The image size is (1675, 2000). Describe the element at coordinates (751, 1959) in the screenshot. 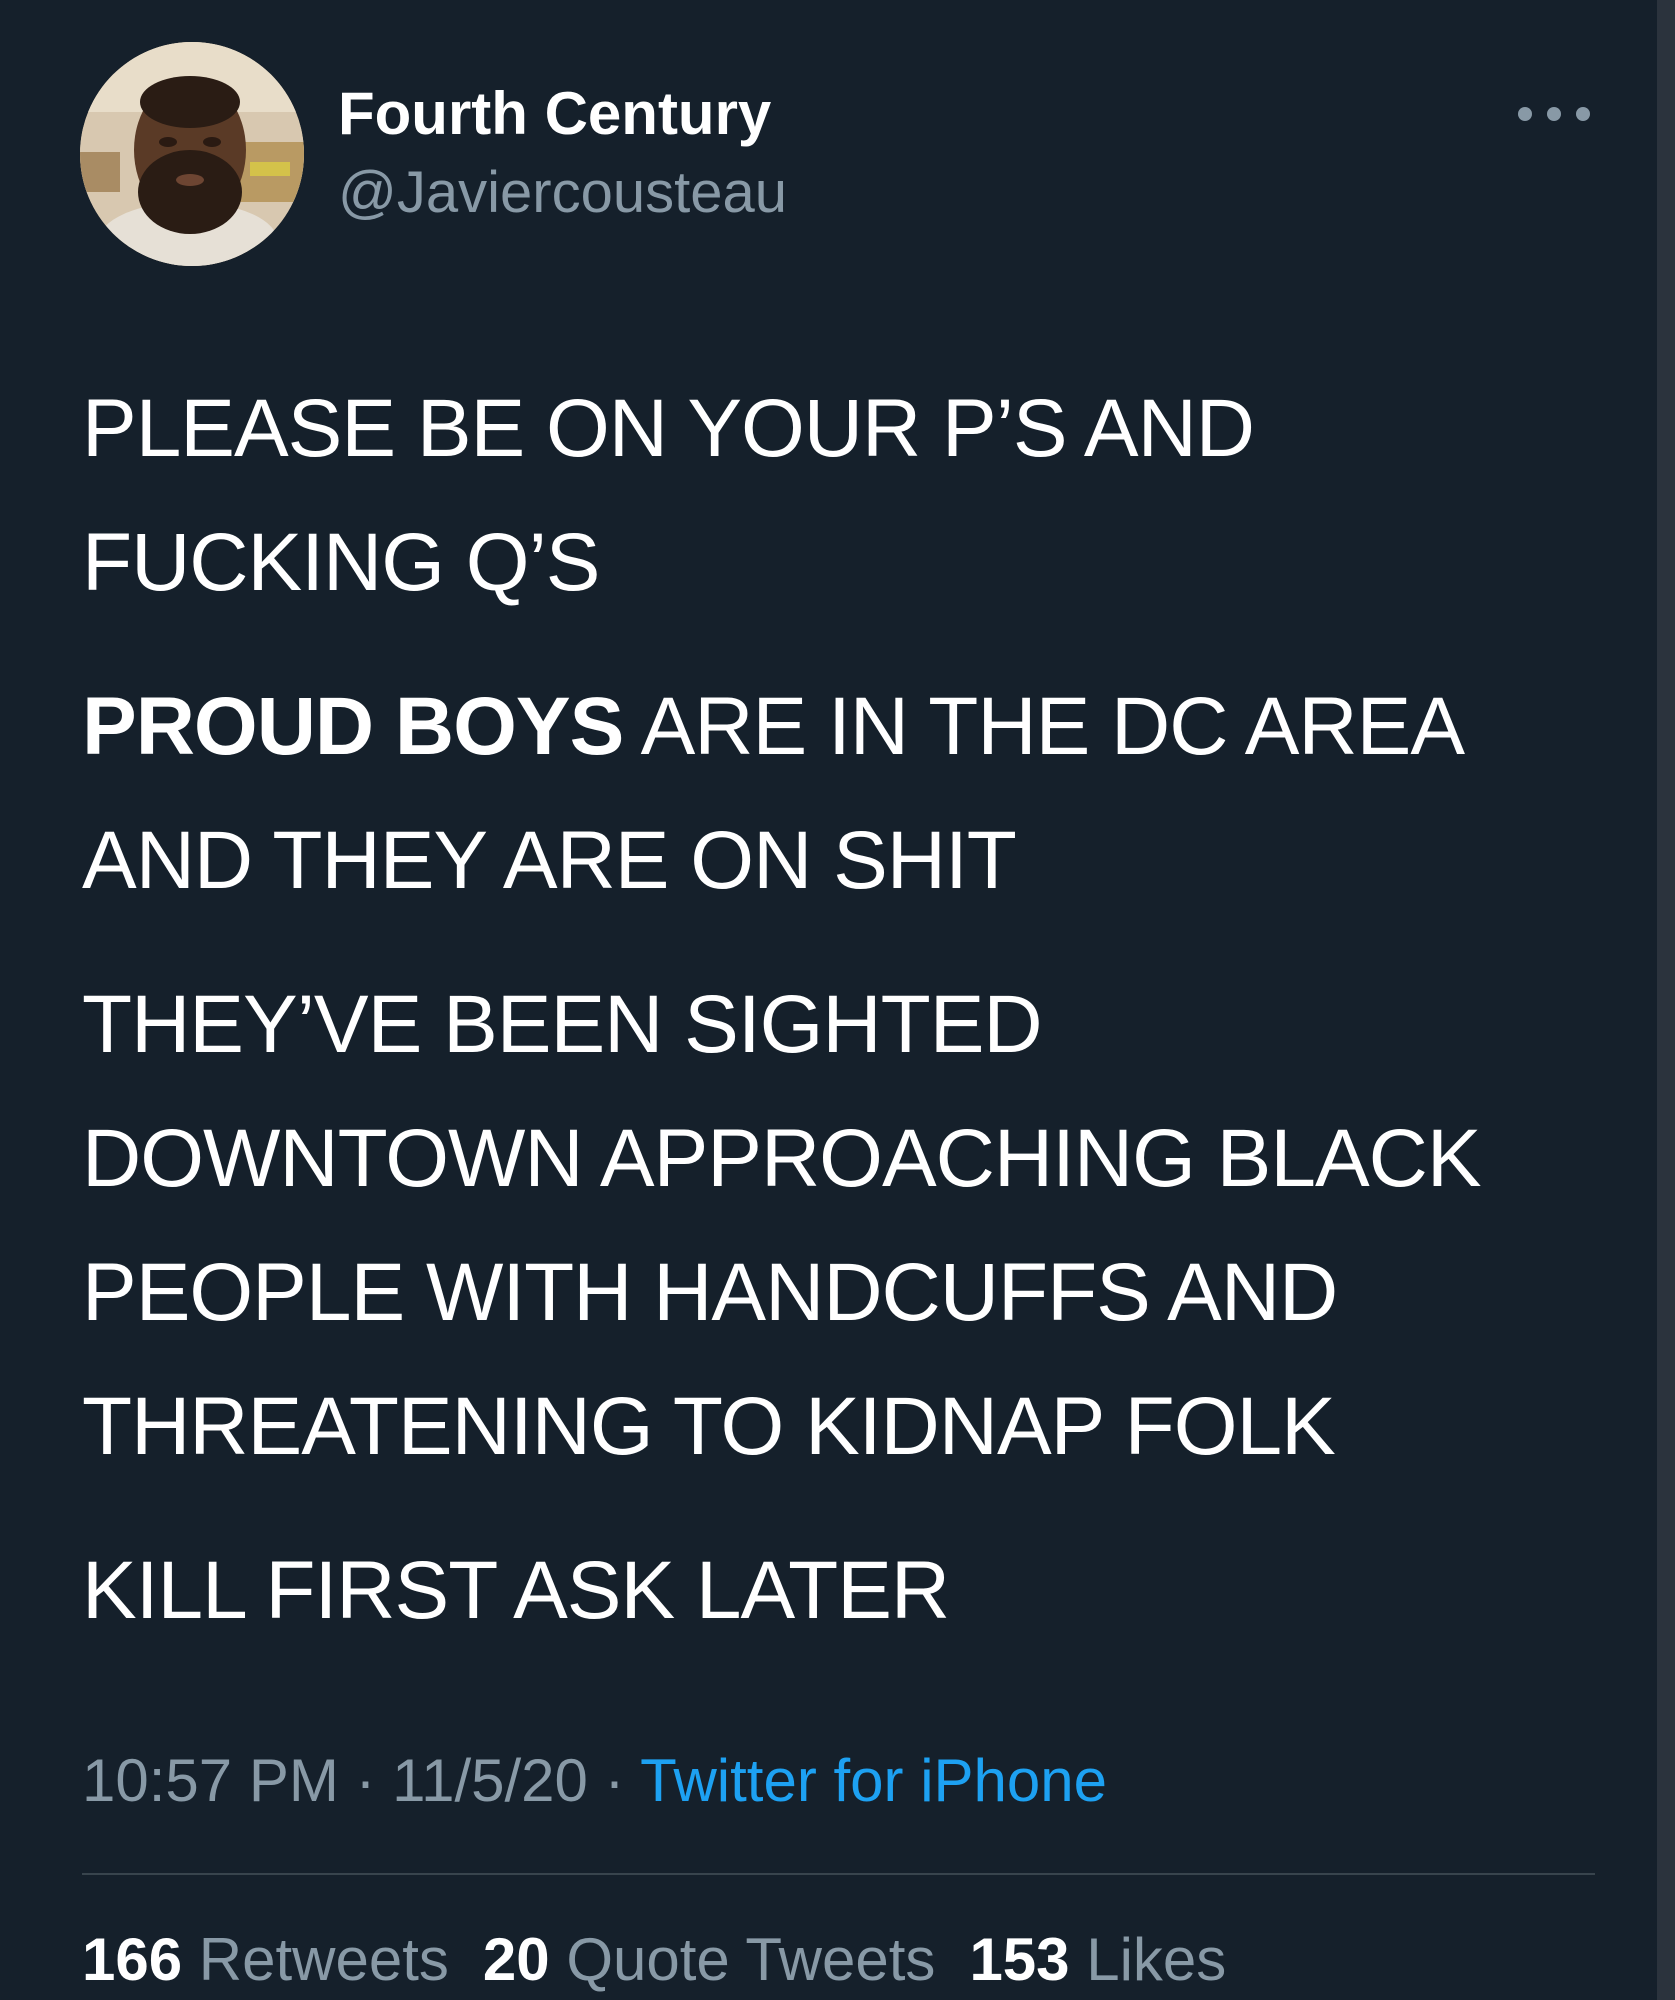

I see `quote-tweets-label: Quote Tweets` at that location.